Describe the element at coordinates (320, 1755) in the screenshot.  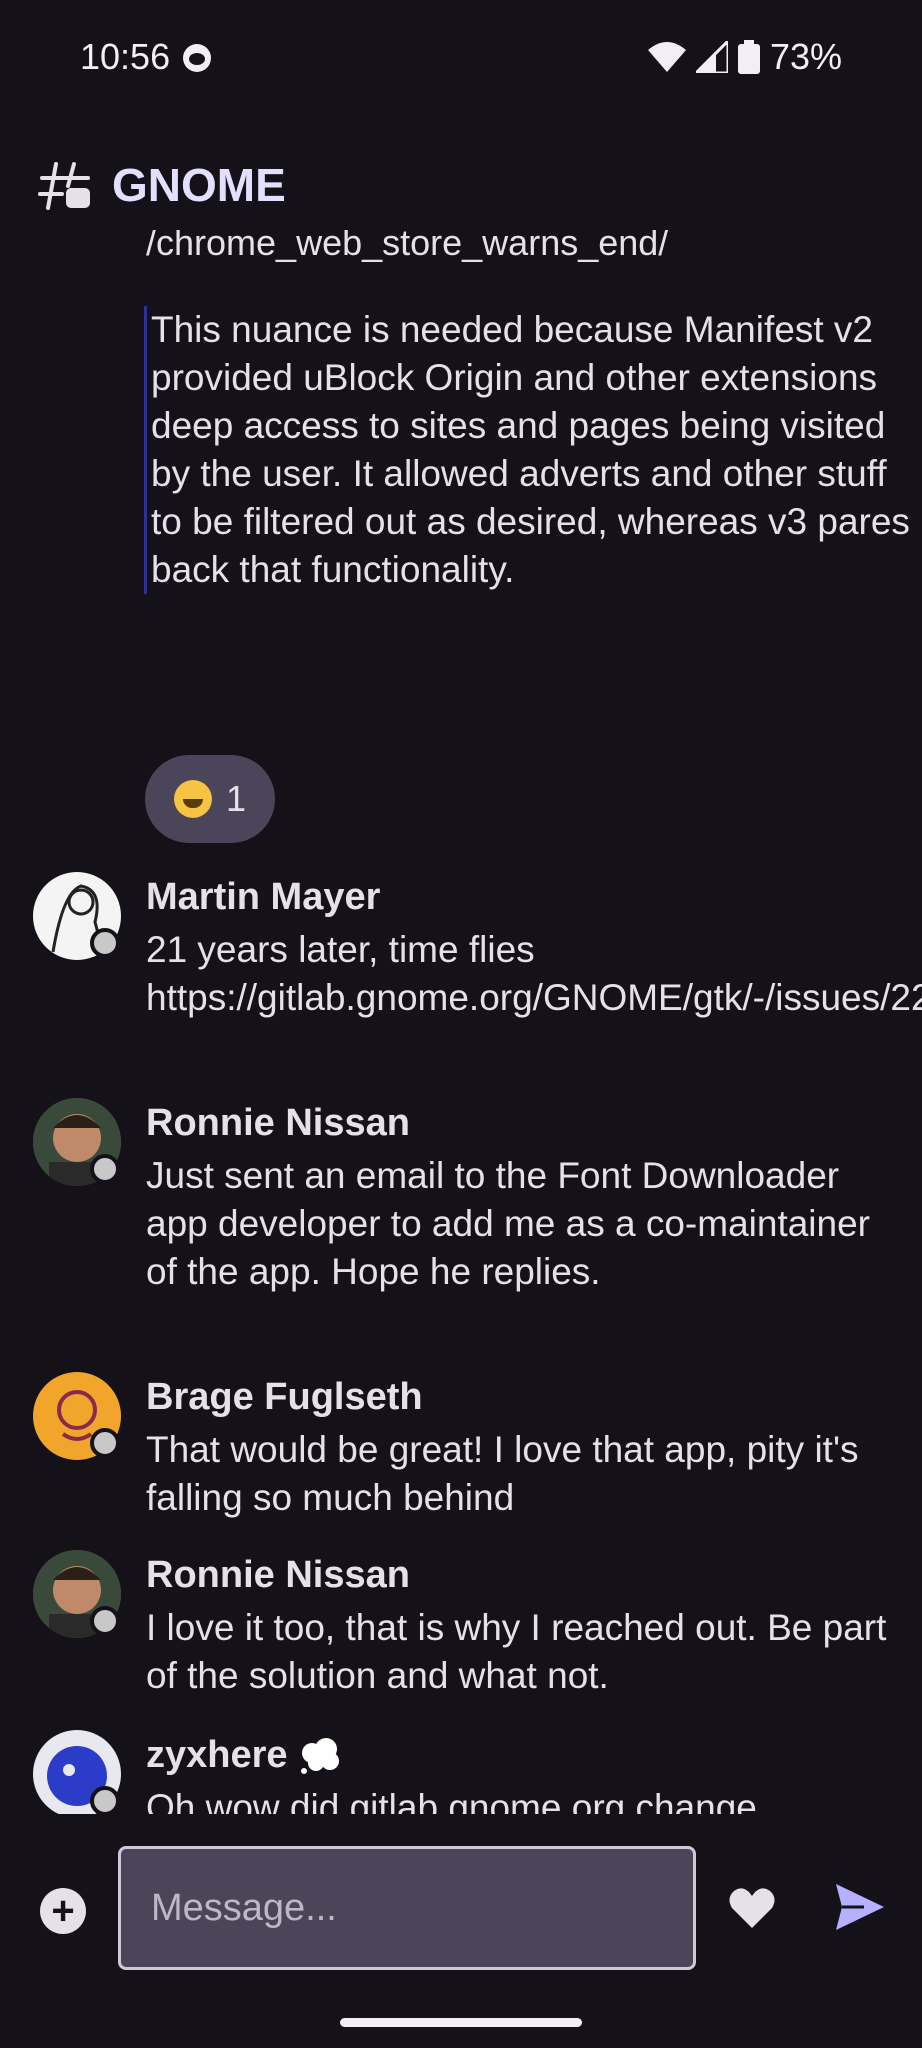
I see `thought-bubble-icon` at that location.